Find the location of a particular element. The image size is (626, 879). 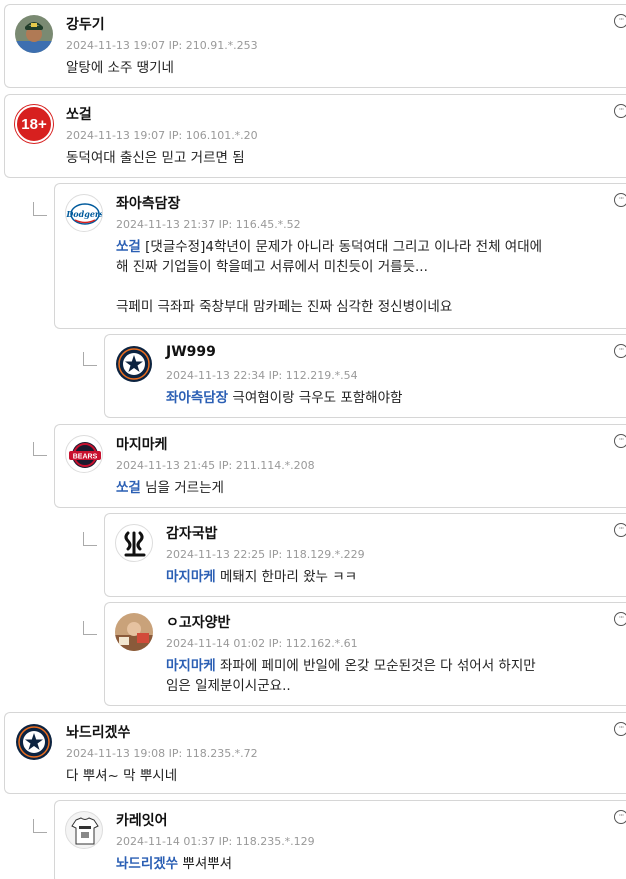

nickname: 마지마케 is located at coordinates (142, 444).